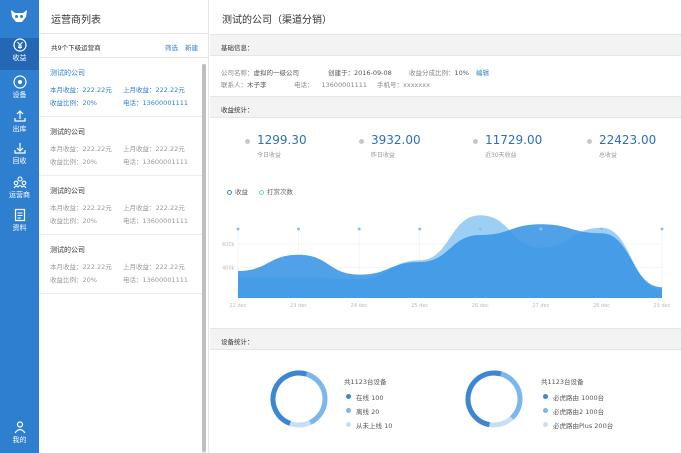 This screenshot has width=681, height=453. I want to click on nav-item-devices: 设备, so click(19, 91).